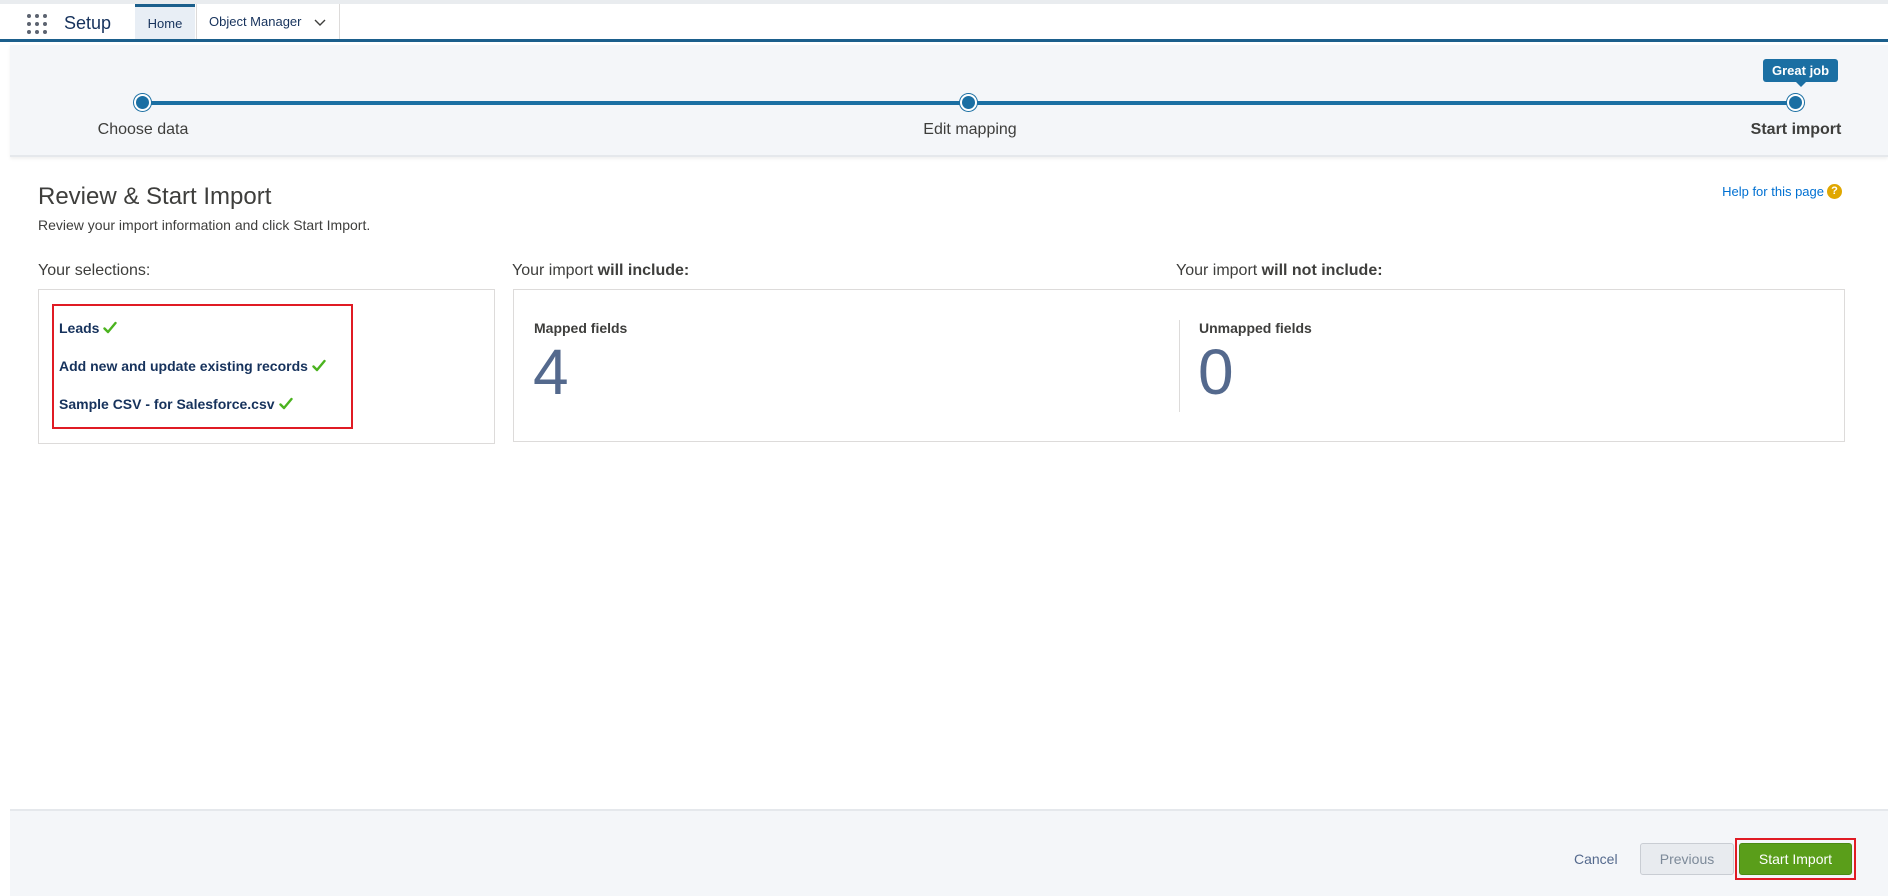 Image resolution: width=1888 pixels, height=896 pixels. I want to click on selection-item-label: Add new and update existing records, so click(183, 366).